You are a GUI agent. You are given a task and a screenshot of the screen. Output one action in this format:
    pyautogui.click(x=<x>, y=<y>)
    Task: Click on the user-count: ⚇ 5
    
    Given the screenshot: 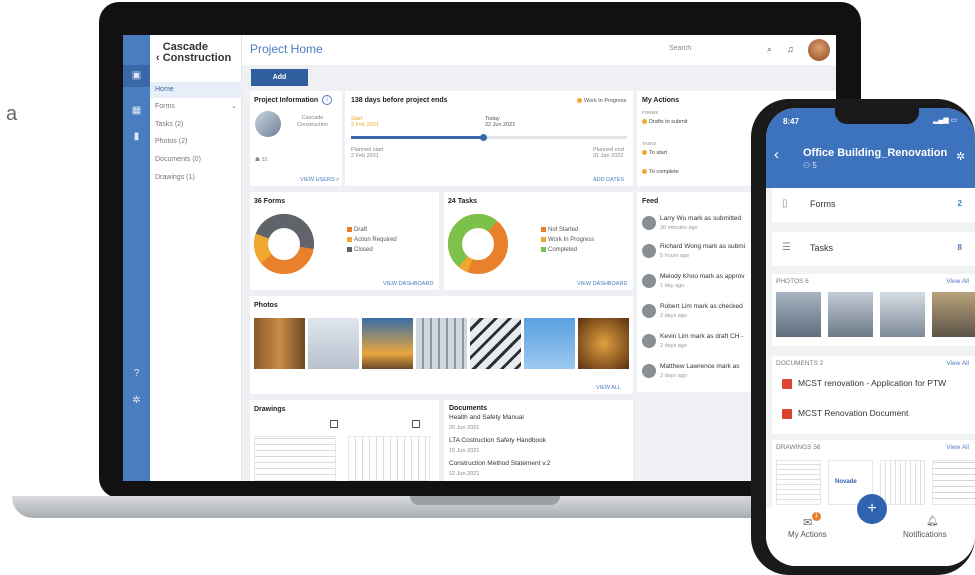 What is the action you would take?
    pyautogui.click(x=810, y=165)
    